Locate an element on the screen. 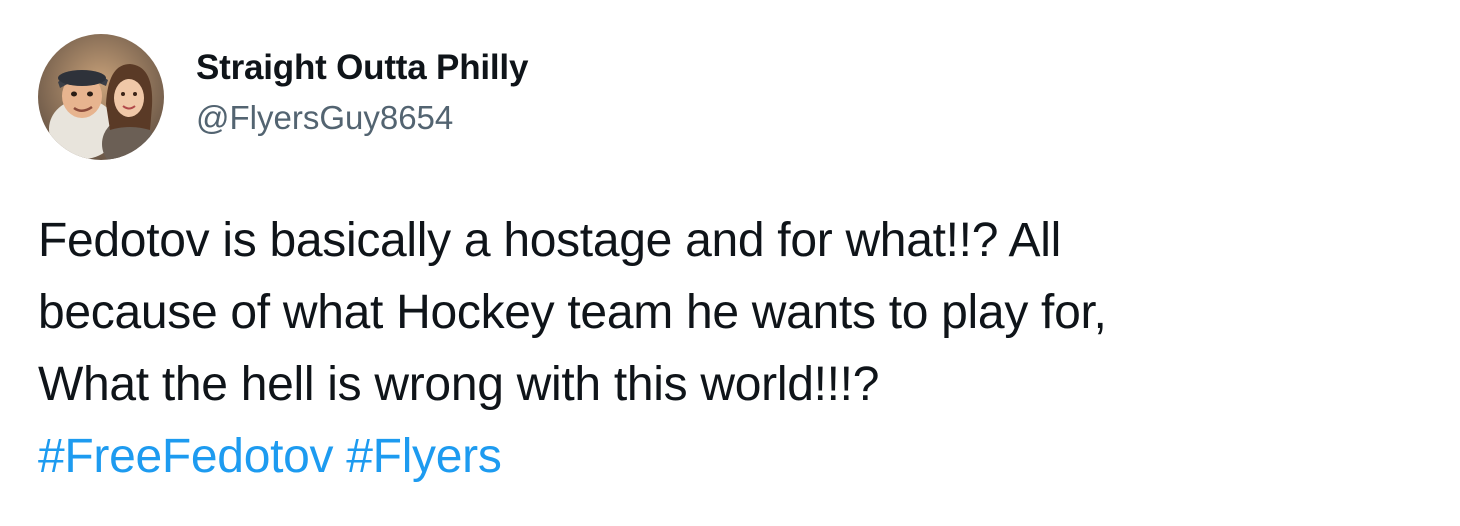  avatar-image is located at coordinates (101, 97).